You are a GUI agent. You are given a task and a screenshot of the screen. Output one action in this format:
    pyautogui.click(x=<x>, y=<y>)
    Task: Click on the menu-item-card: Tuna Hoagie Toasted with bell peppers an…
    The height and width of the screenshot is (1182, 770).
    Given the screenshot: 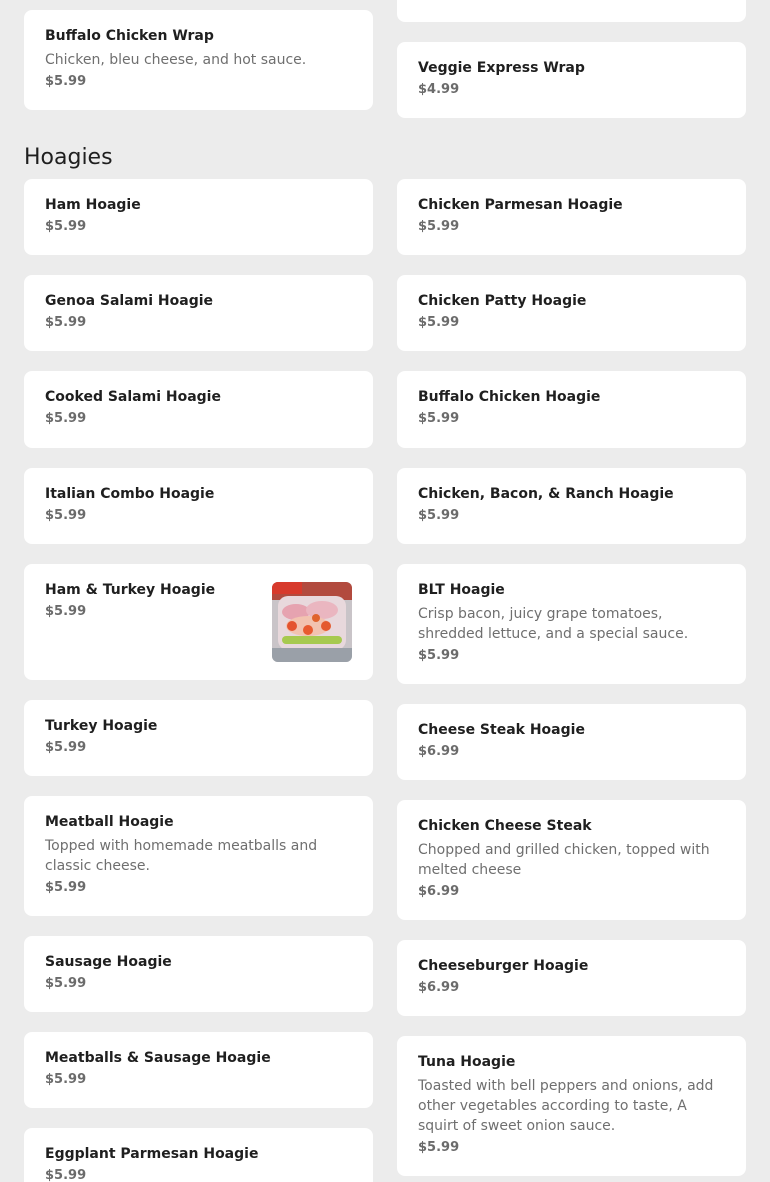 What is the action you would take?
    pyautogui.click(x=571, y=1106)
    